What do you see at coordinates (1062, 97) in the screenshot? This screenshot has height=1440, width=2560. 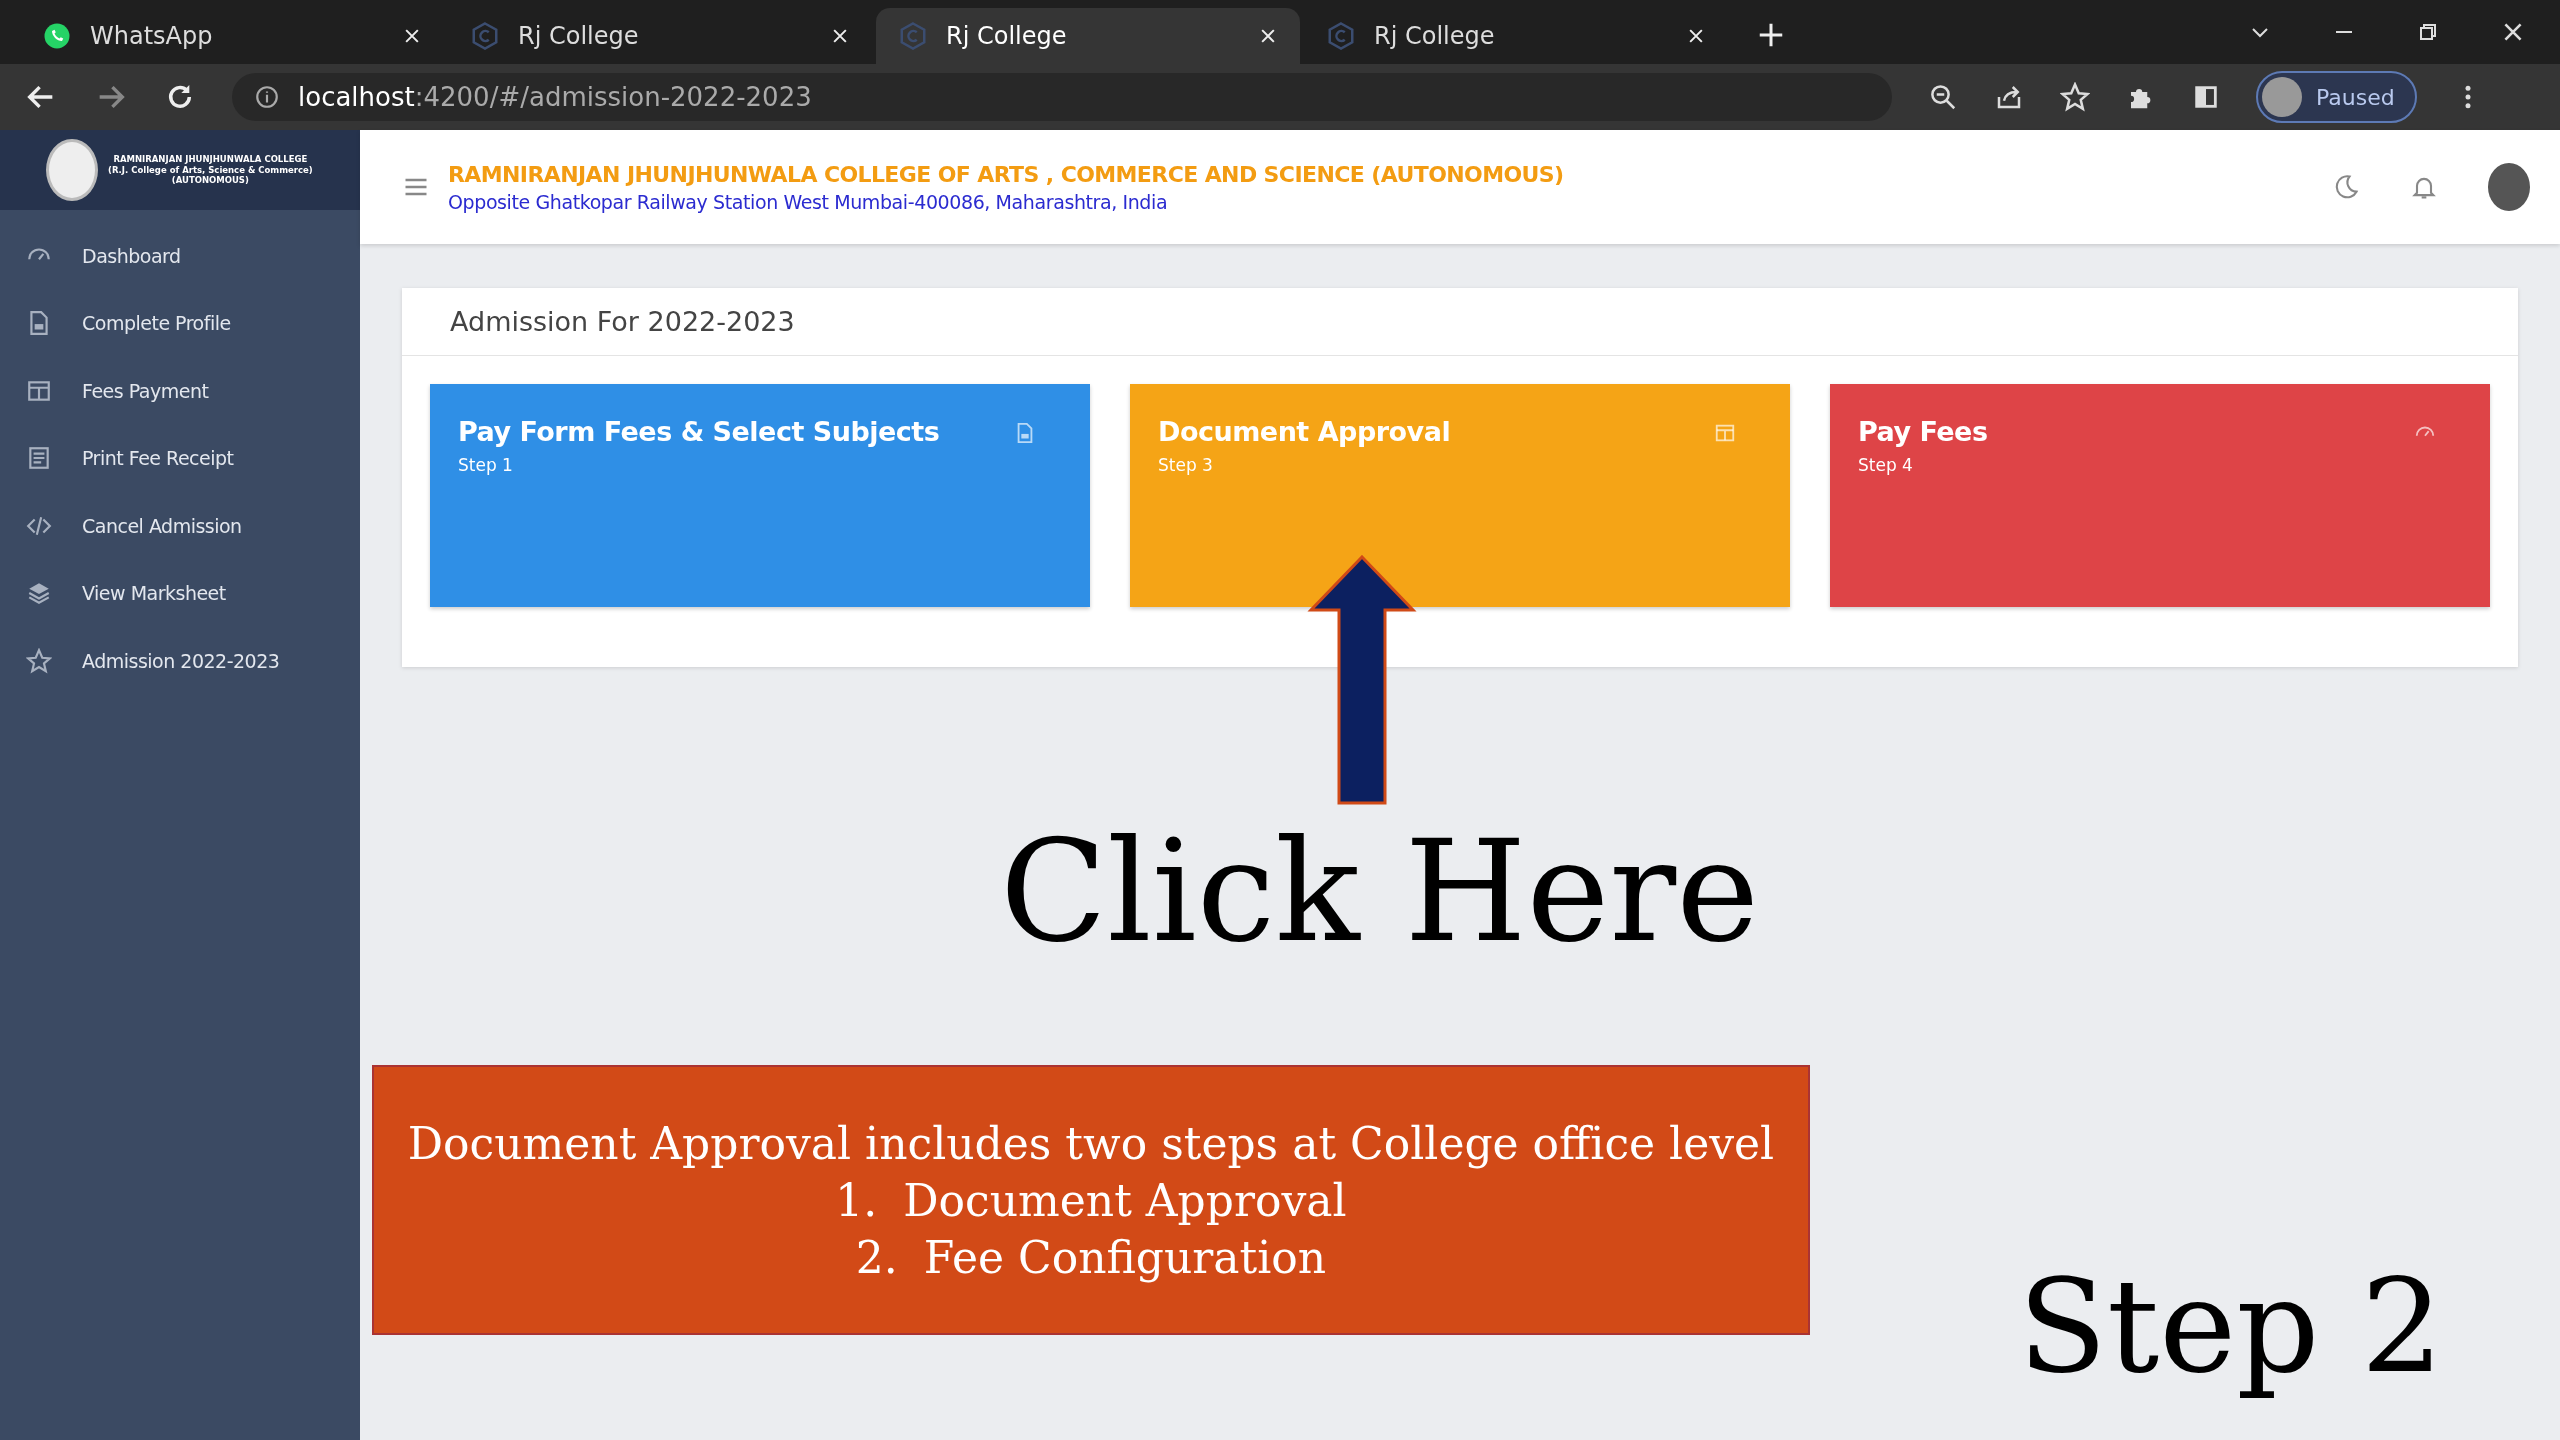 I see `address-bar: localhost:4200/#/admission-2022-2023` at bounding box center [1062, 97].